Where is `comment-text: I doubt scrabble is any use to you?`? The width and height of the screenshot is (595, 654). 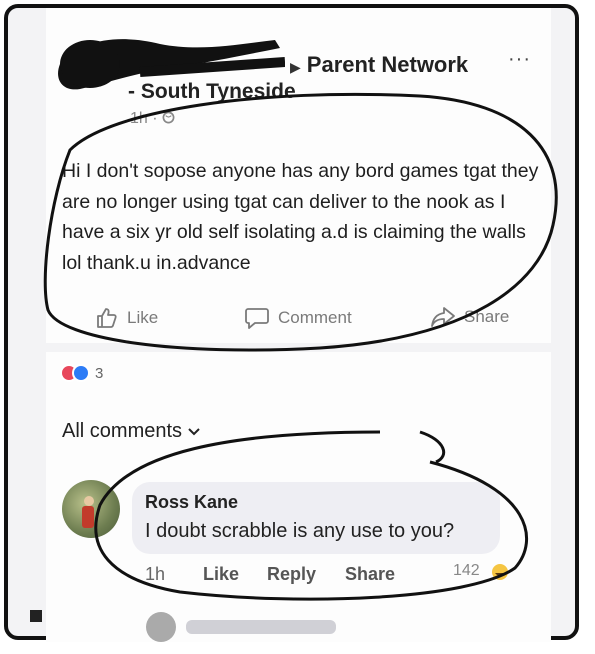
comment-text: I doubt scrabble is any use to you? is located at coordinates (300, 531).